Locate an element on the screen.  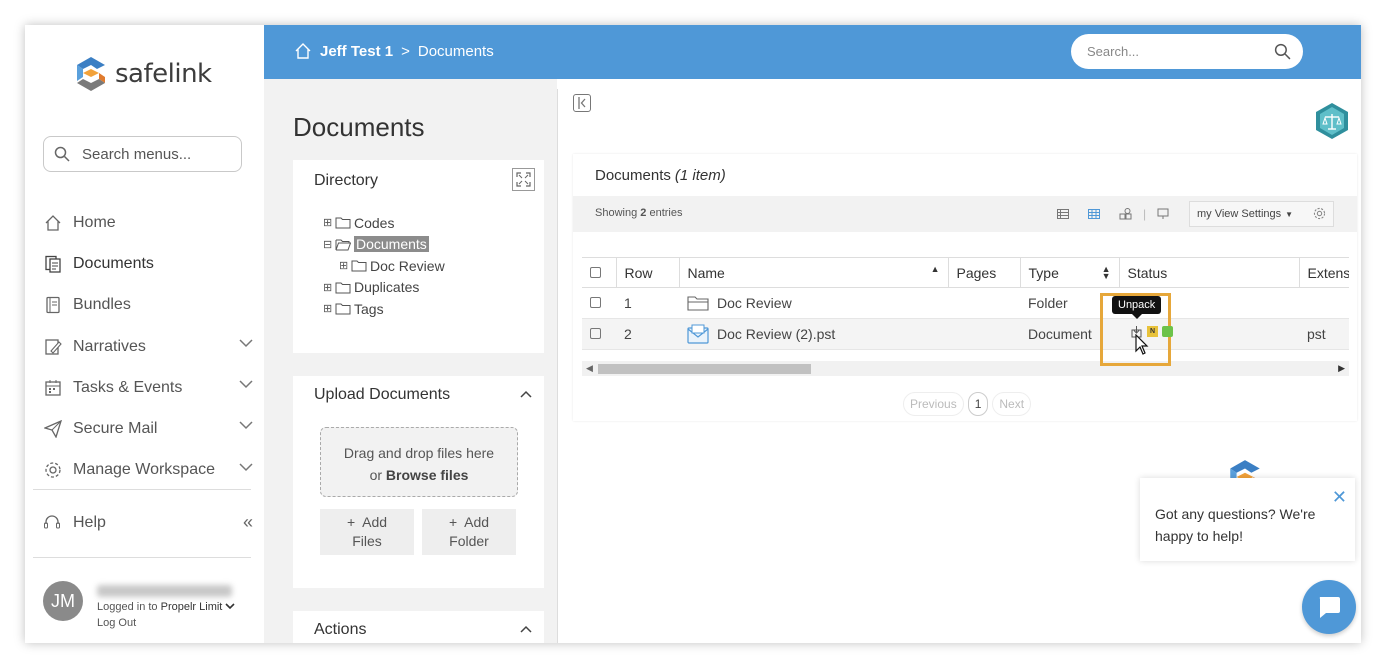
collapse-sidebar-icon: « is located at coordinates (248, 522).